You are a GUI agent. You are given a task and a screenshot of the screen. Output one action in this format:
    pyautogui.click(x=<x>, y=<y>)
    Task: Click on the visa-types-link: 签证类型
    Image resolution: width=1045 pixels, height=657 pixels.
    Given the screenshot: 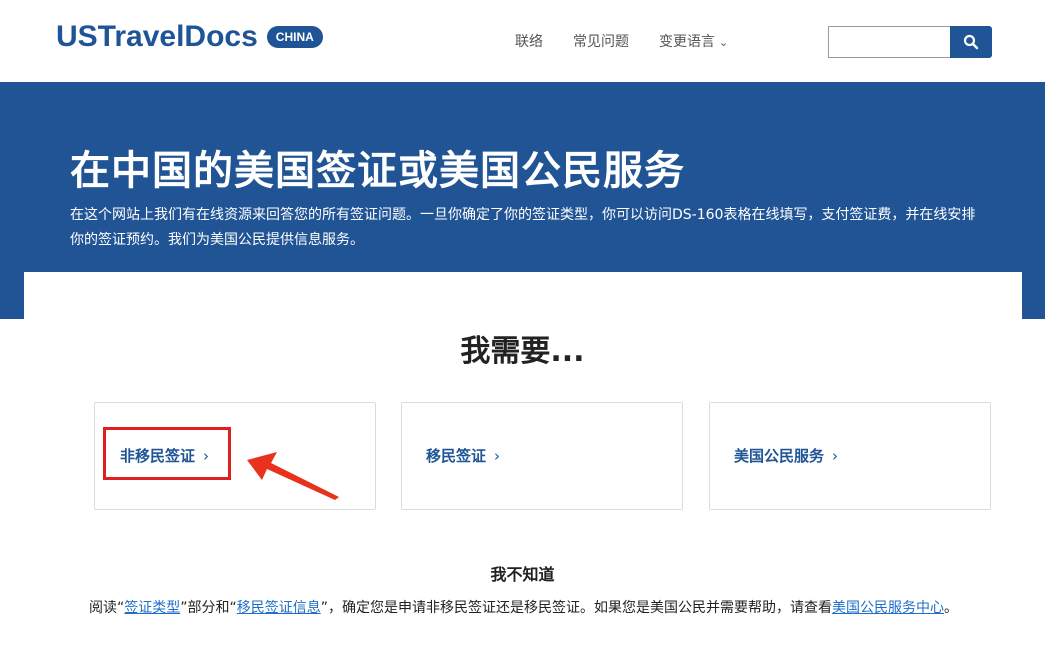 What is the action you would take?
    pyautogui.click(x=152, y=608)
    